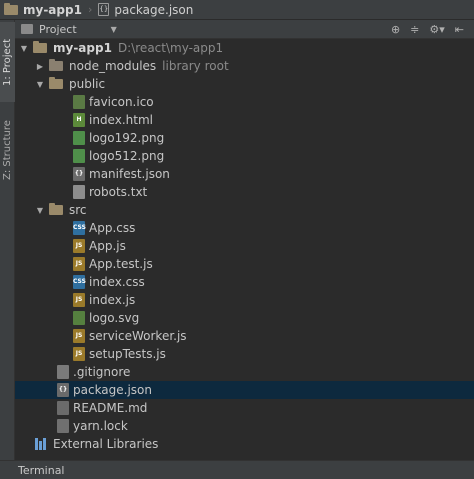  I want to click on tree-item-file: JS App.js, so click(244, 246).